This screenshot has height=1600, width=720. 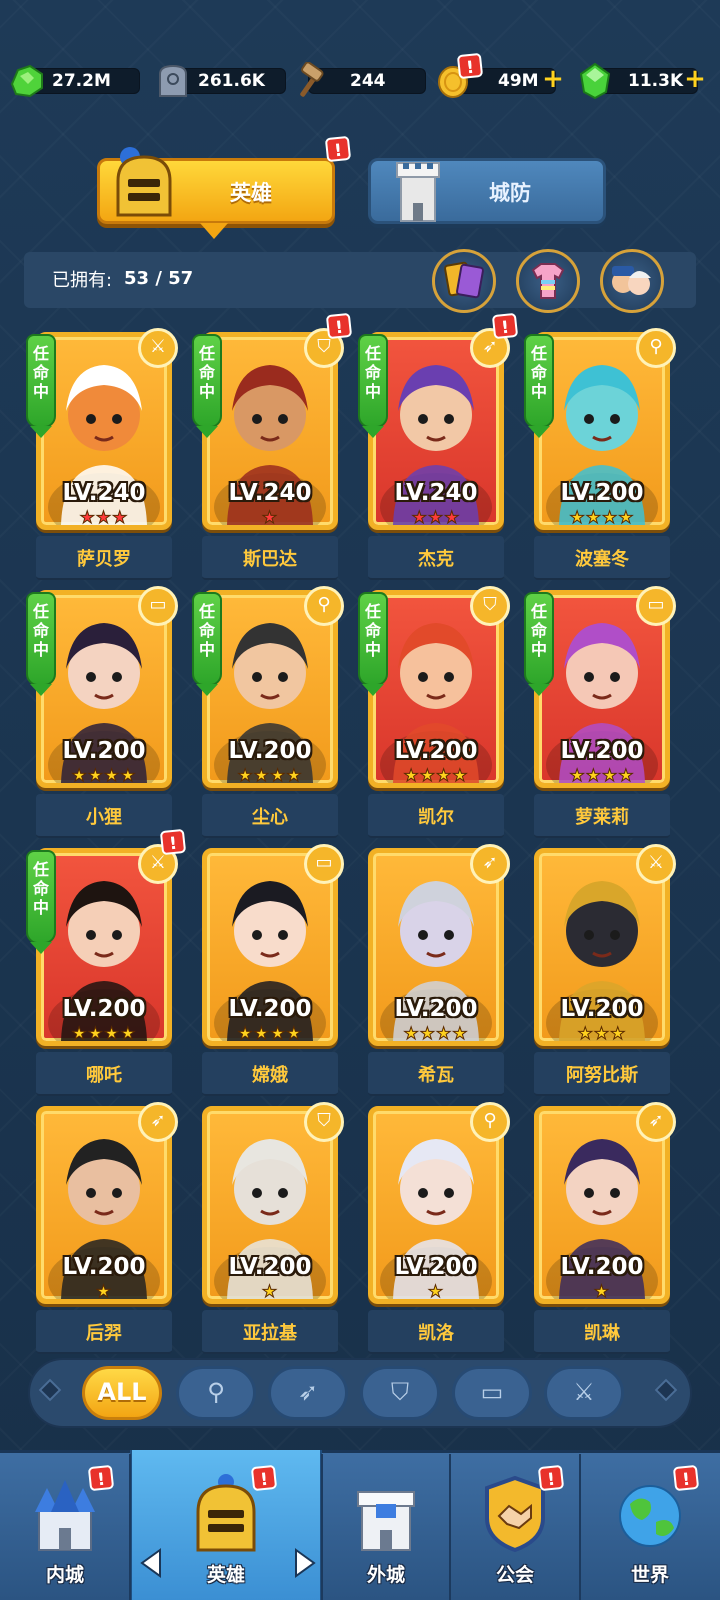 I want to click on hero-card: LV.200 ★★★★ ➶ 希瓦, so click(x=434, y=972).